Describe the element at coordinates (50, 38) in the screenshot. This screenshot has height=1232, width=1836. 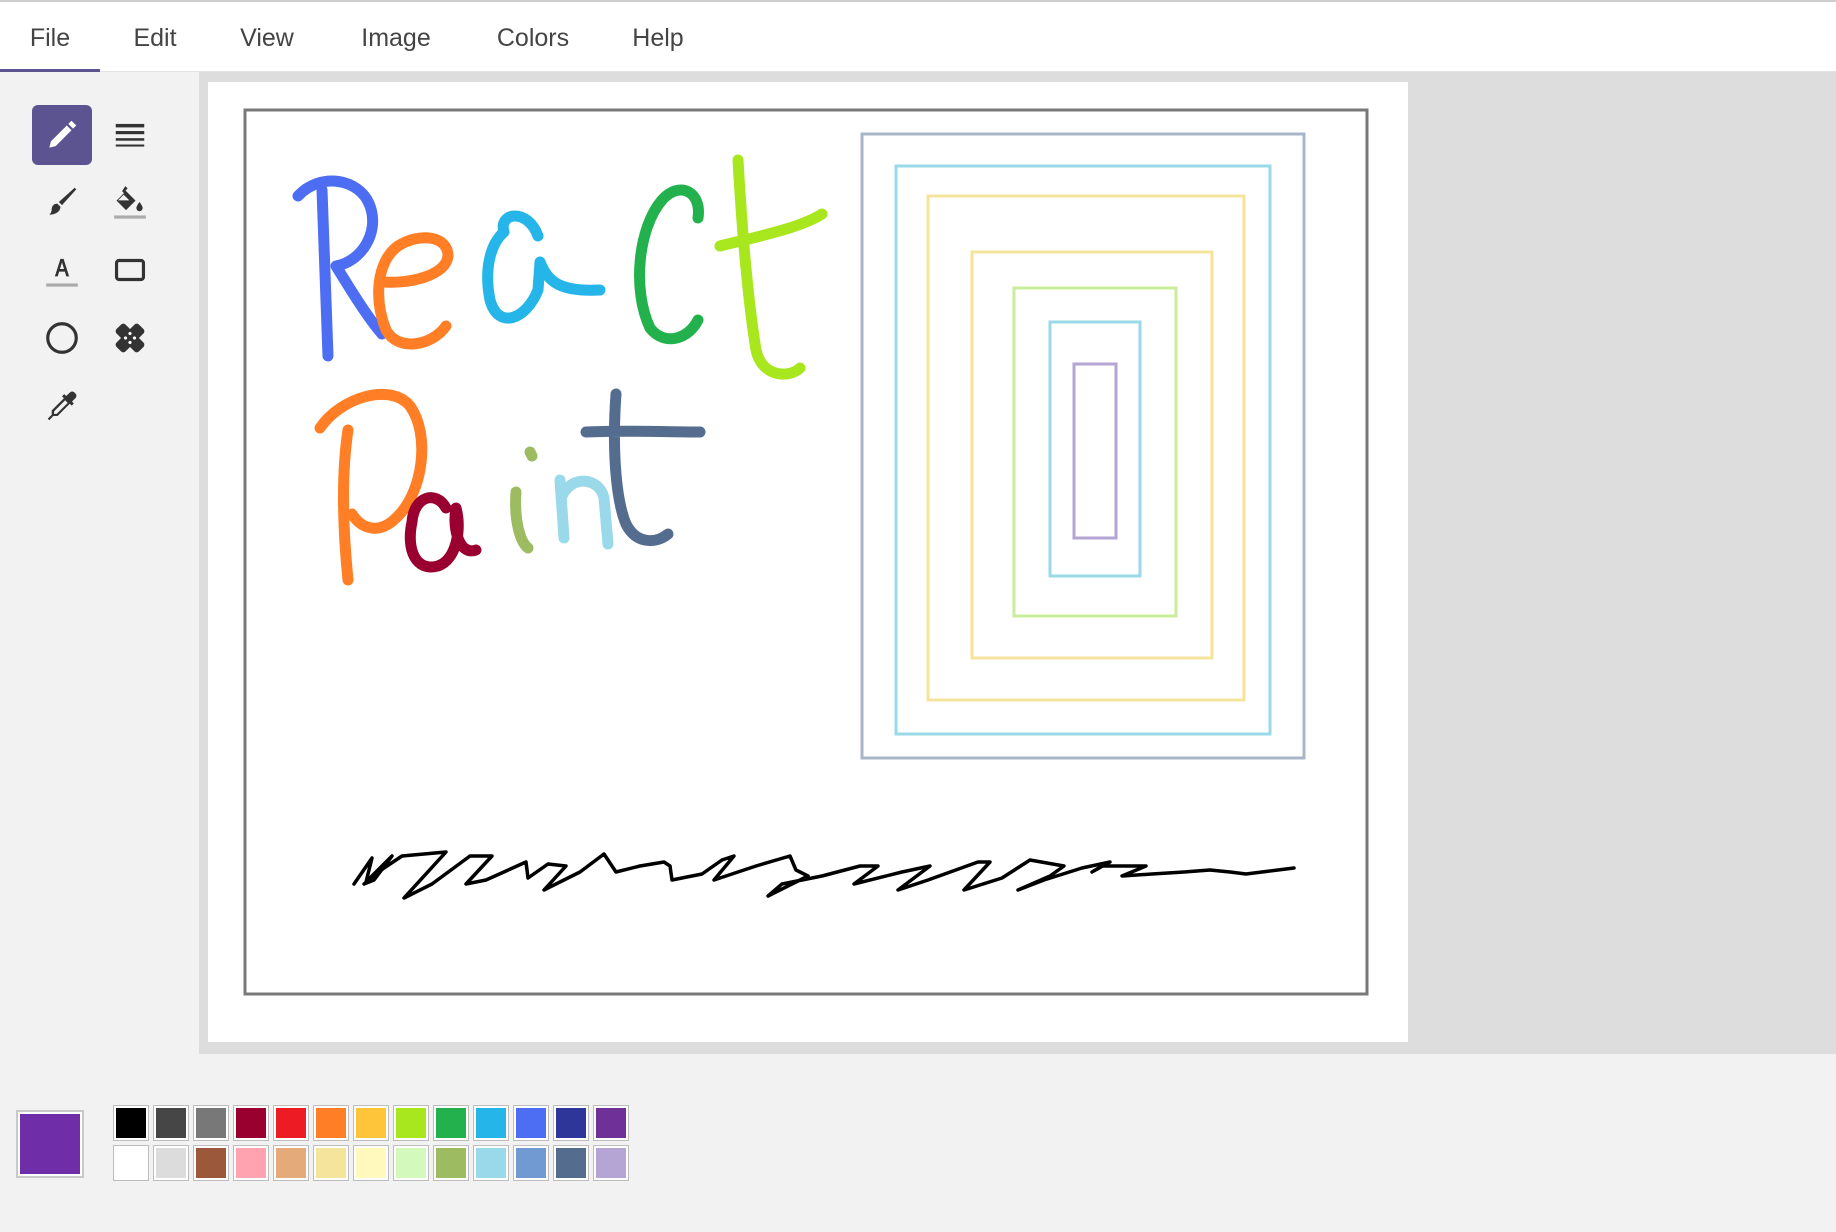
I see `menu-file: File` at that location.